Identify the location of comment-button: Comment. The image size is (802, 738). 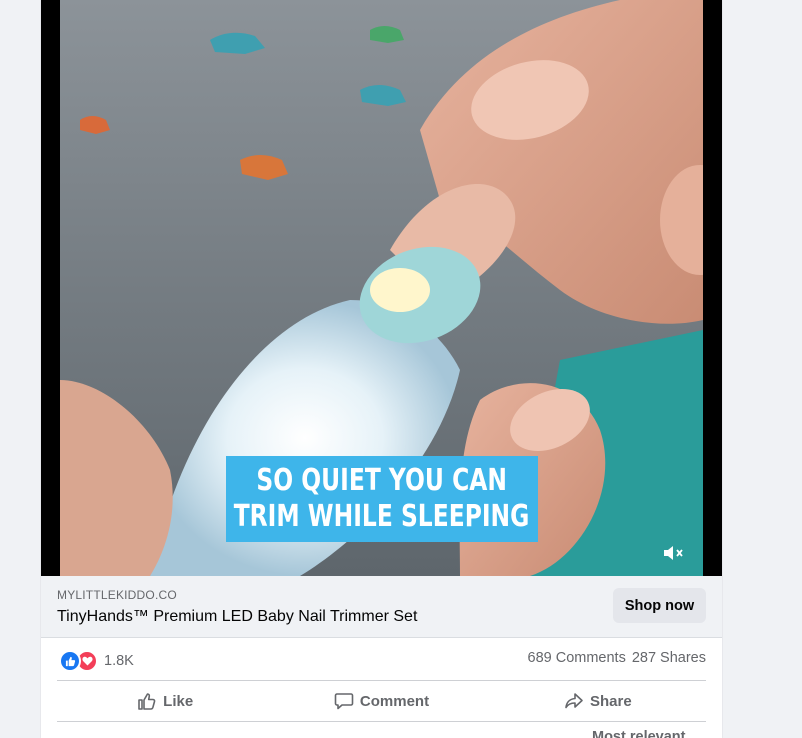
(381, 701).